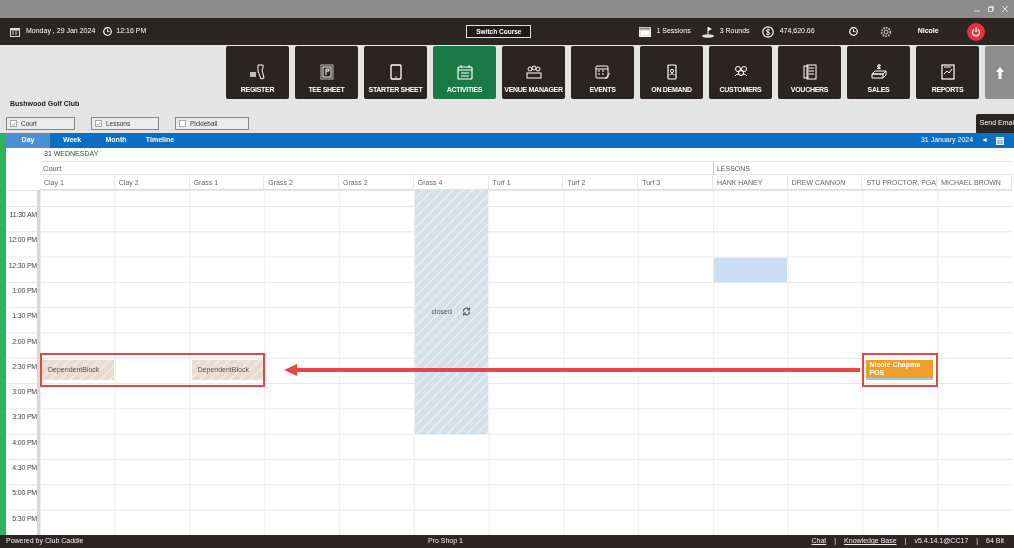 The height and width of the screenshot is (548, 1014). I want to click on power-button, so click(975, 31).